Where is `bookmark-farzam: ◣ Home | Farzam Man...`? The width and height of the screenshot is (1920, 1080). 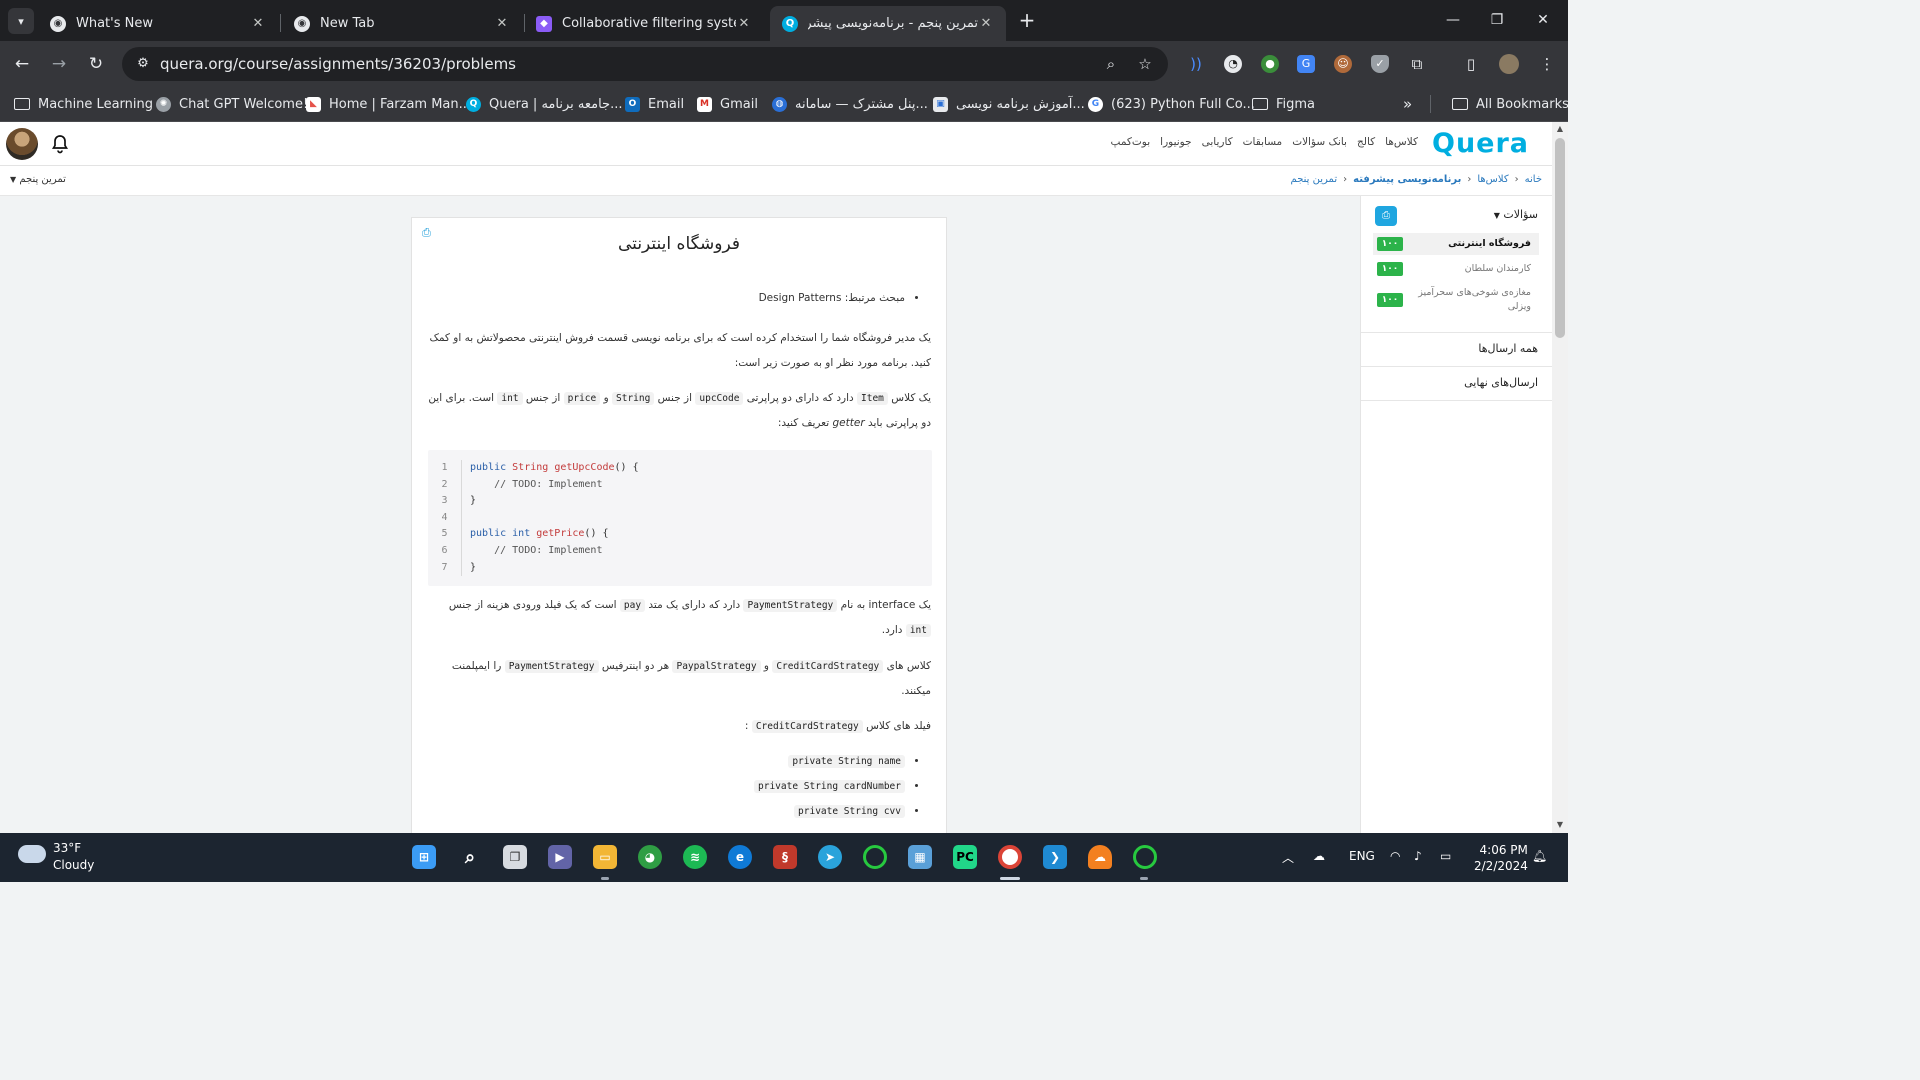
bookmark-farzam: ◣ Home | Farzam Man... is located at coordinates (388, 104).